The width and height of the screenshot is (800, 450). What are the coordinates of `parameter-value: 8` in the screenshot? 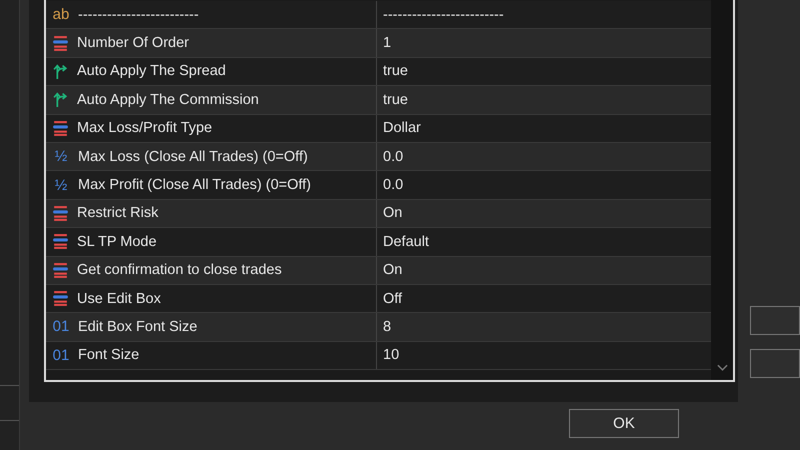 It's located at (387, 326).